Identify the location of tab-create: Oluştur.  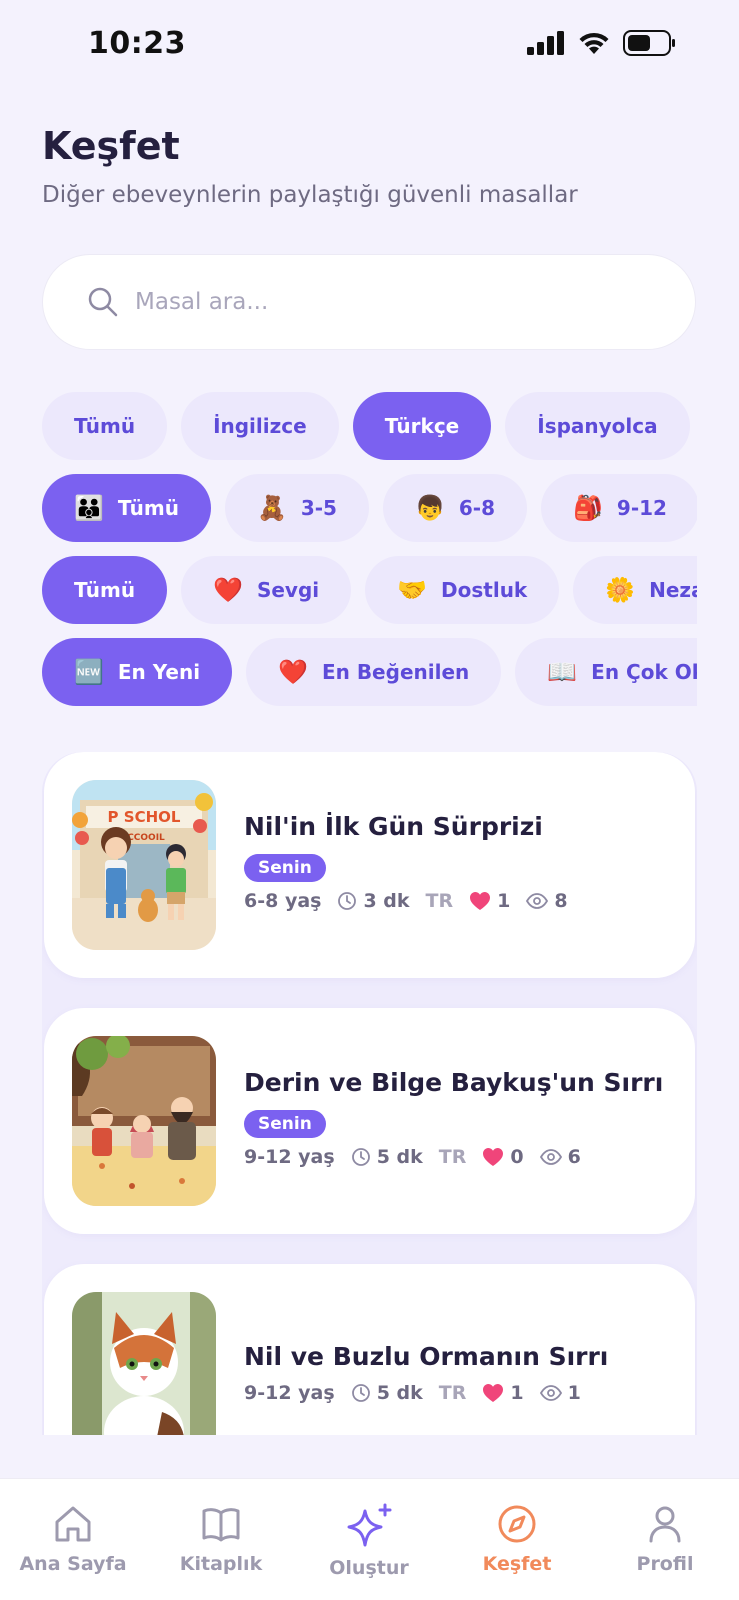
(369, 1541).